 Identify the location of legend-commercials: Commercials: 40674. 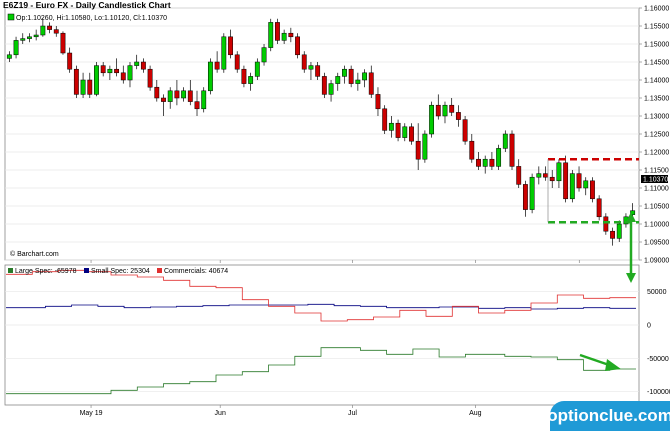
(196, 271).